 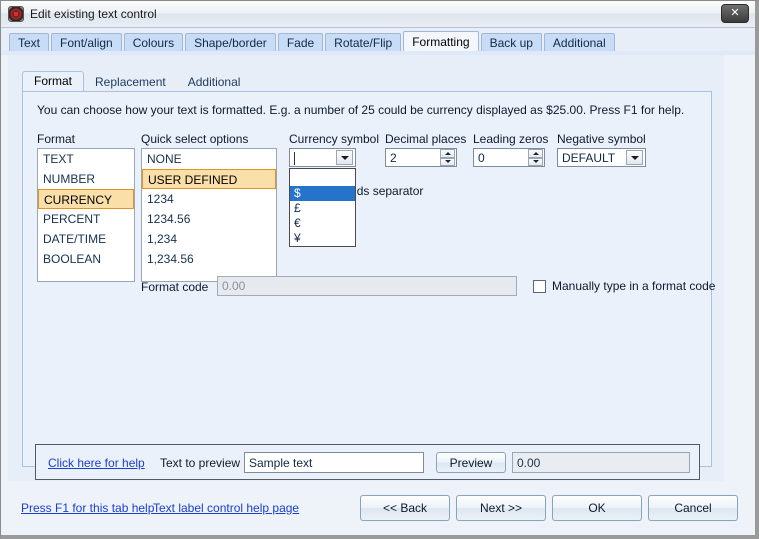 I want to click on quick-select-label: Quick select options, so click(x=195, y=139).